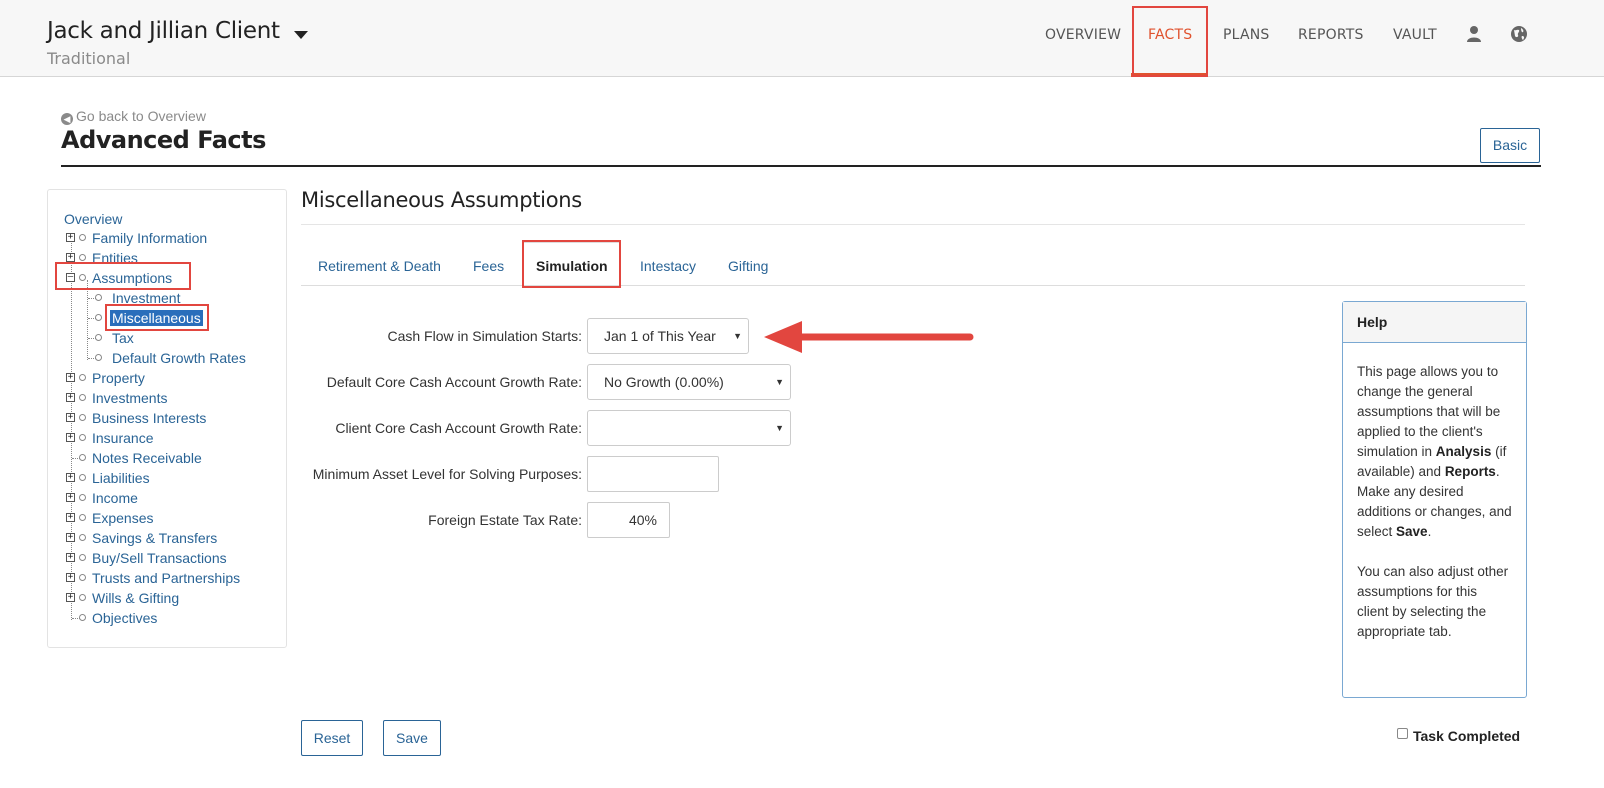 This screenshot has width=1604, height=788. What do you see at coordinates (1510, 145) in the screenshot?
I see `basic-button: Basic` at bounding box center [1510, 145].